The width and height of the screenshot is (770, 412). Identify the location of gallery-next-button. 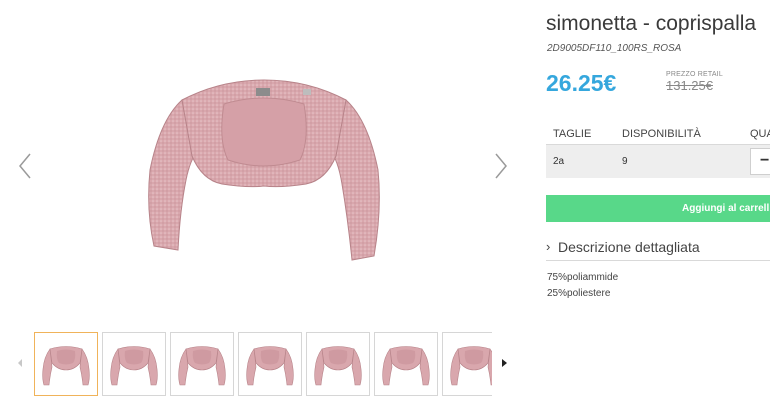
(500, 166).